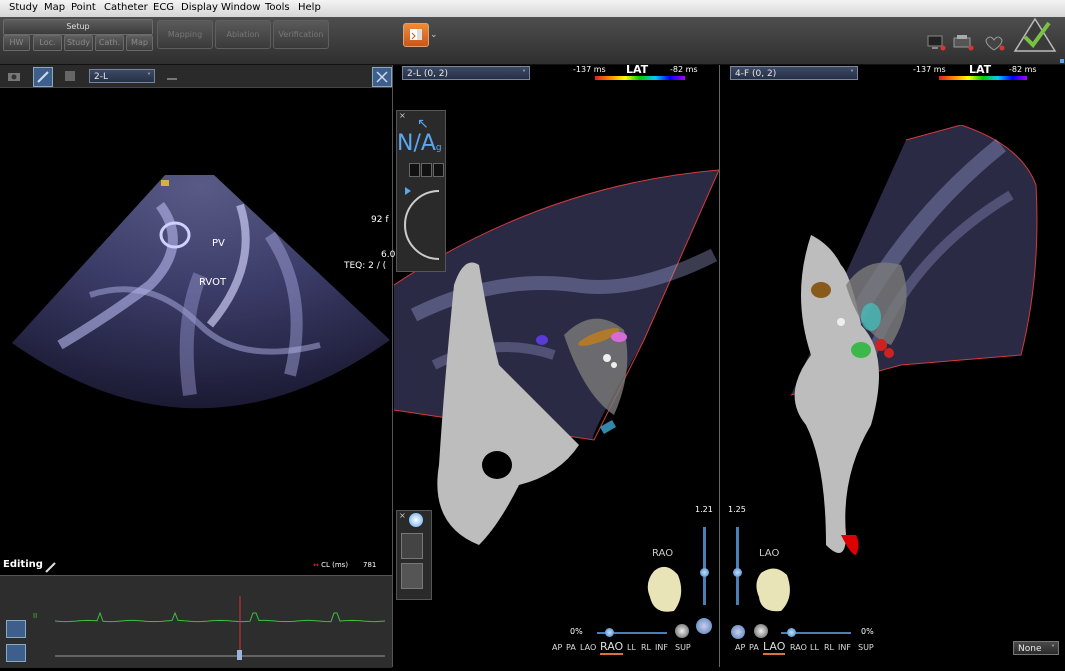  What do you see at coordinates (16, 629) in the screenshot?
I see `ecg-settings-icon` at bounding box center [16, 629].